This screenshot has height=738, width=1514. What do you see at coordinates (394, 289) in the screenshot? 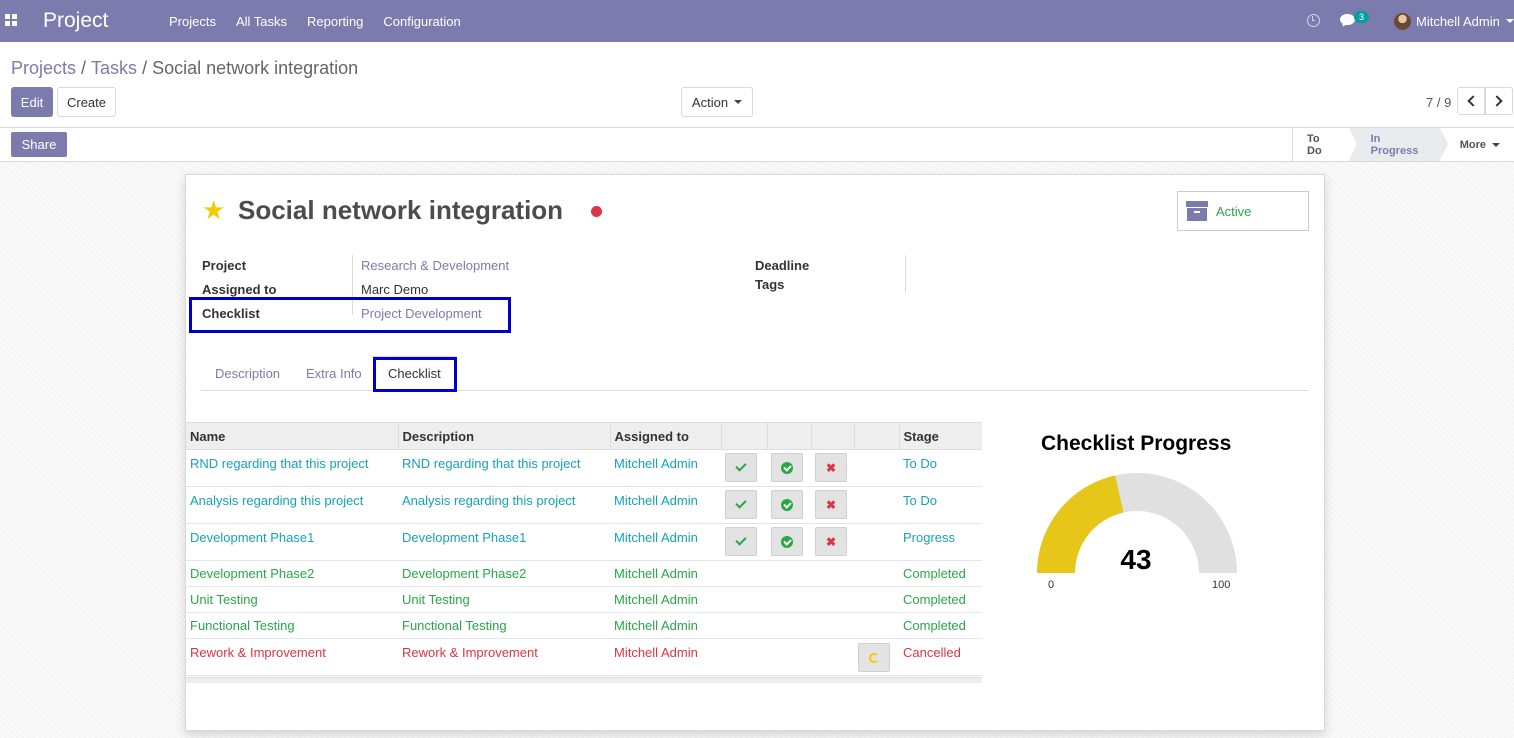
I see `assigned-to-value: Marc Demo` at bounding box center [394, 289].